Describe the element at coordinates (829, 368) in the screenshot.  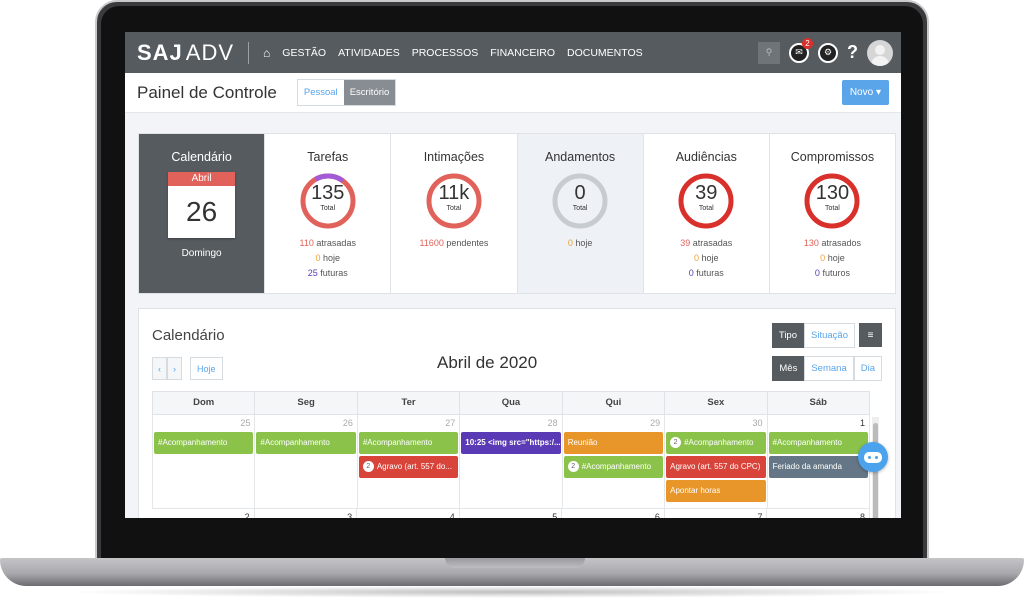
I see `view-semana: Semana` at that location.